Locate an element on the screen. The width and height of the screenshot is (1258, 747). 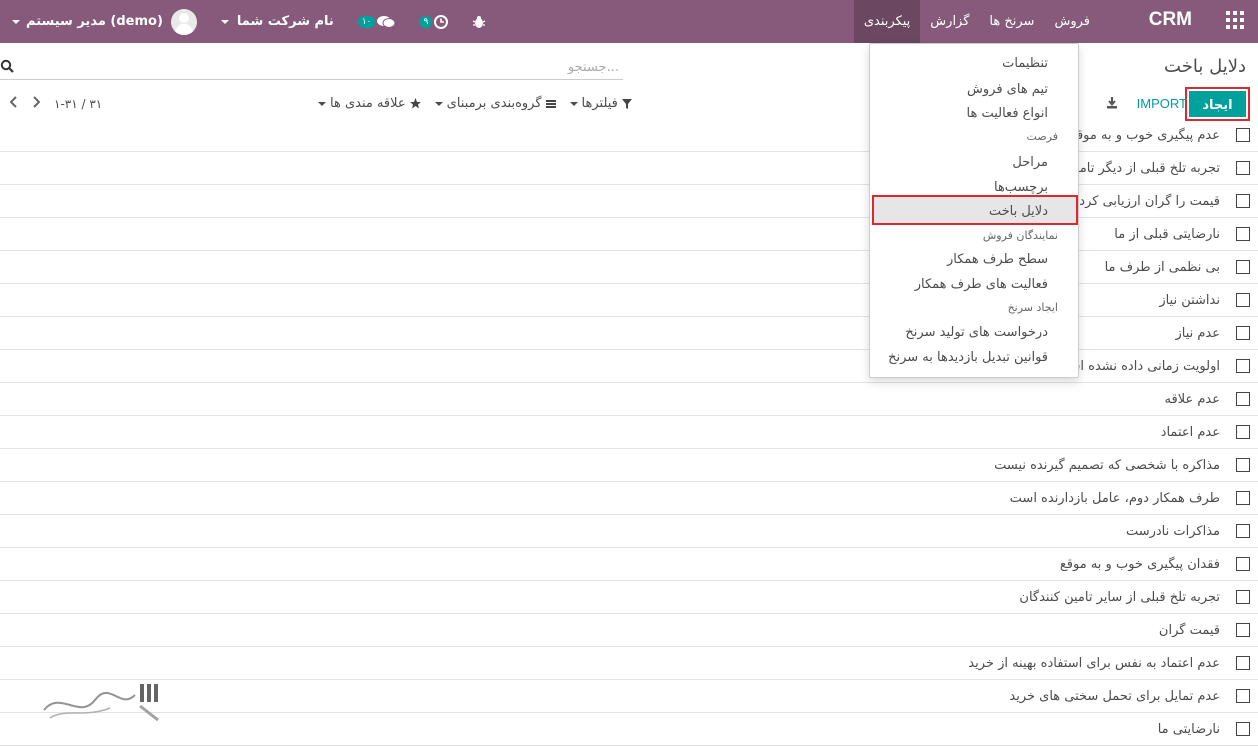
messages-badge: ۱۰ is located at coordinates (366, 21).